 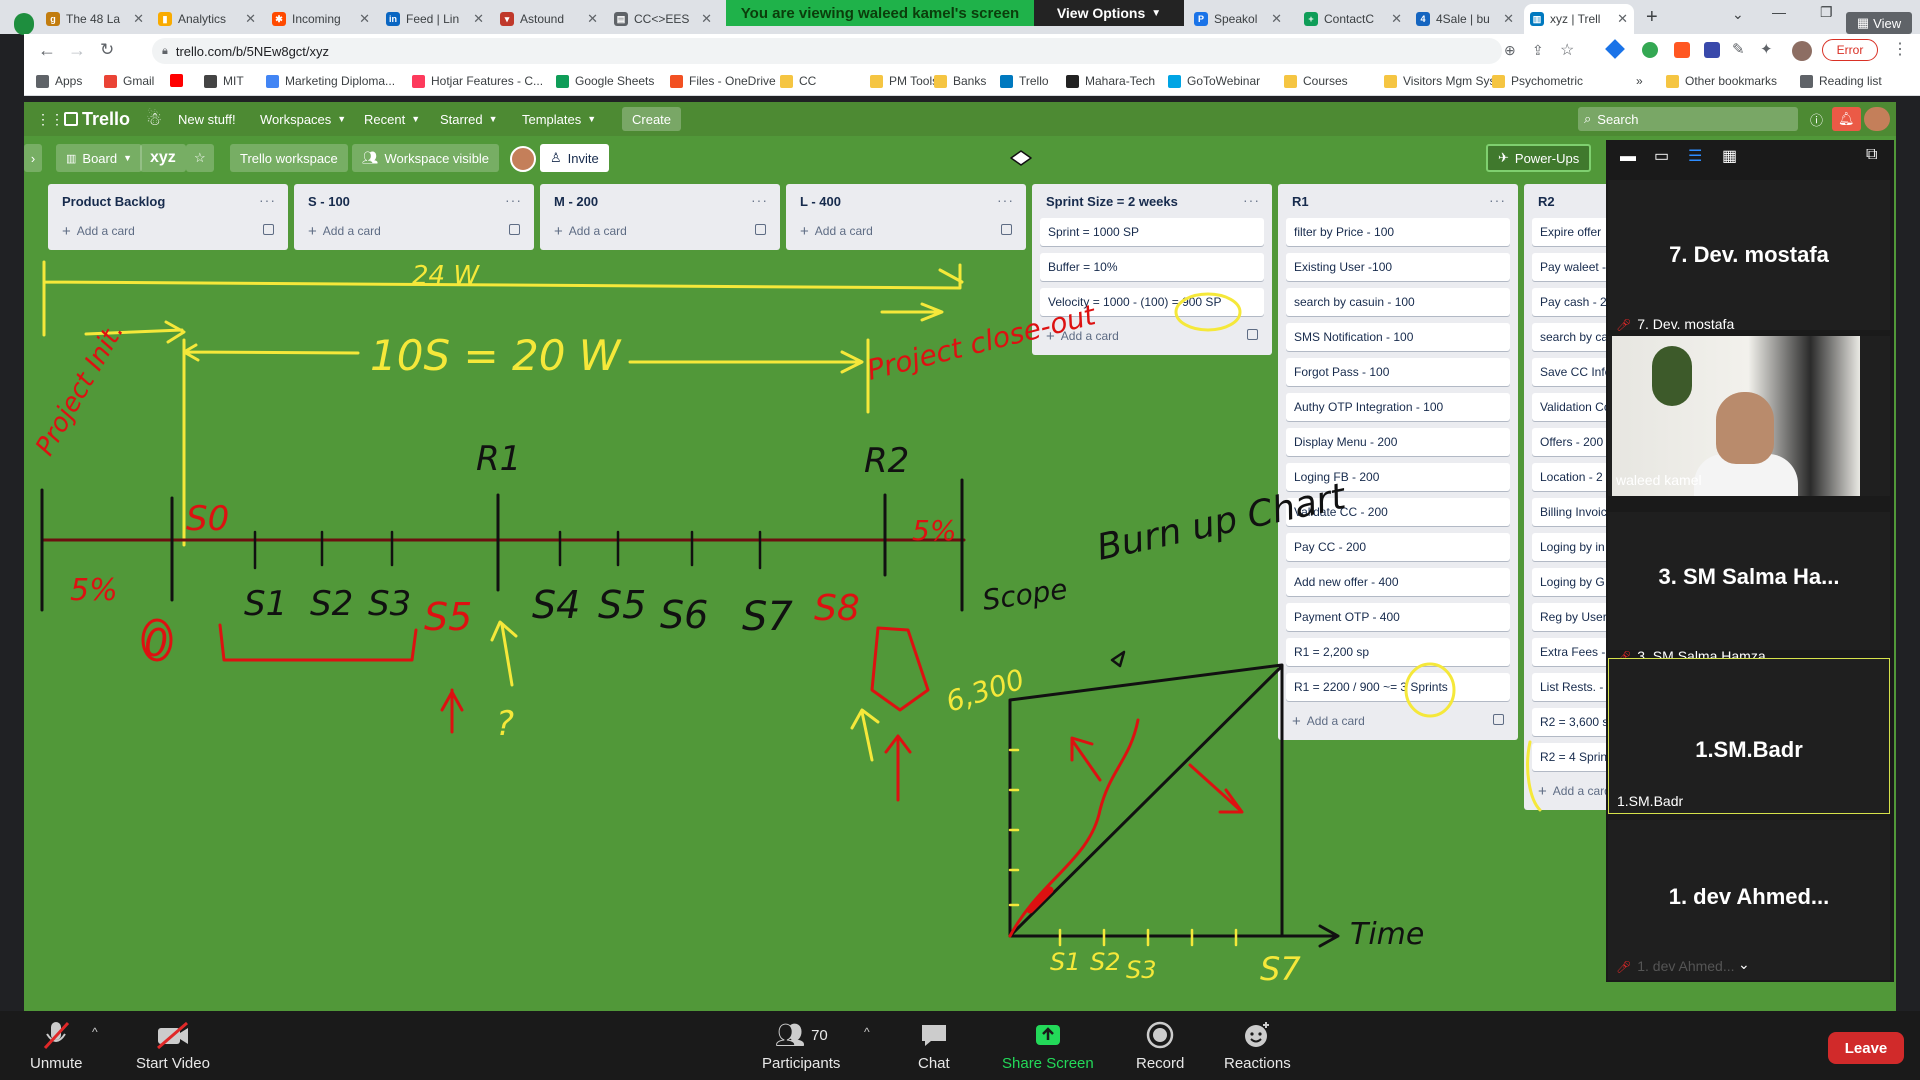 What do you see at coordinates (1841, 81) in the screenshot?
I see `reading-list-button: Reading list` at bounding box center [1841, 81].